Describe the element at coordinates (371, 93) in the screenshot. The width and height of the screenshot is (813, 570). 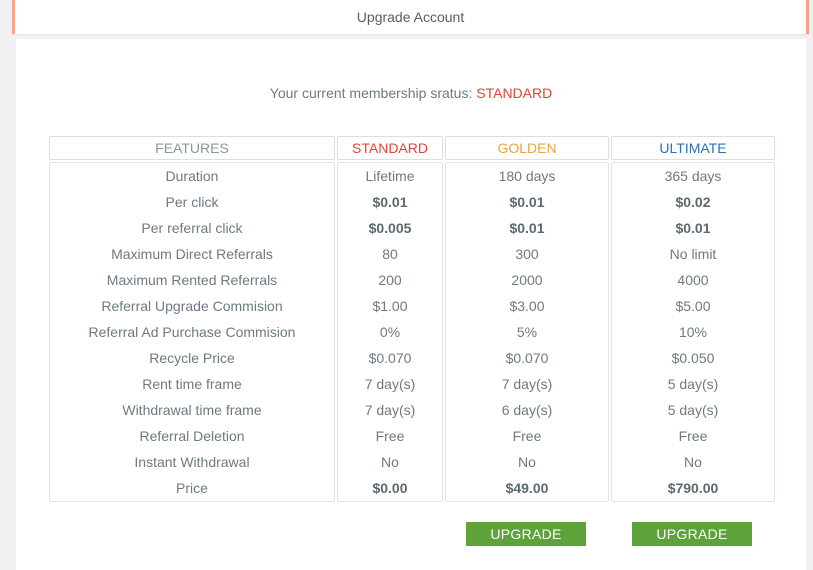
I see `membership-status-label: Your current membership sratus:` at that location.